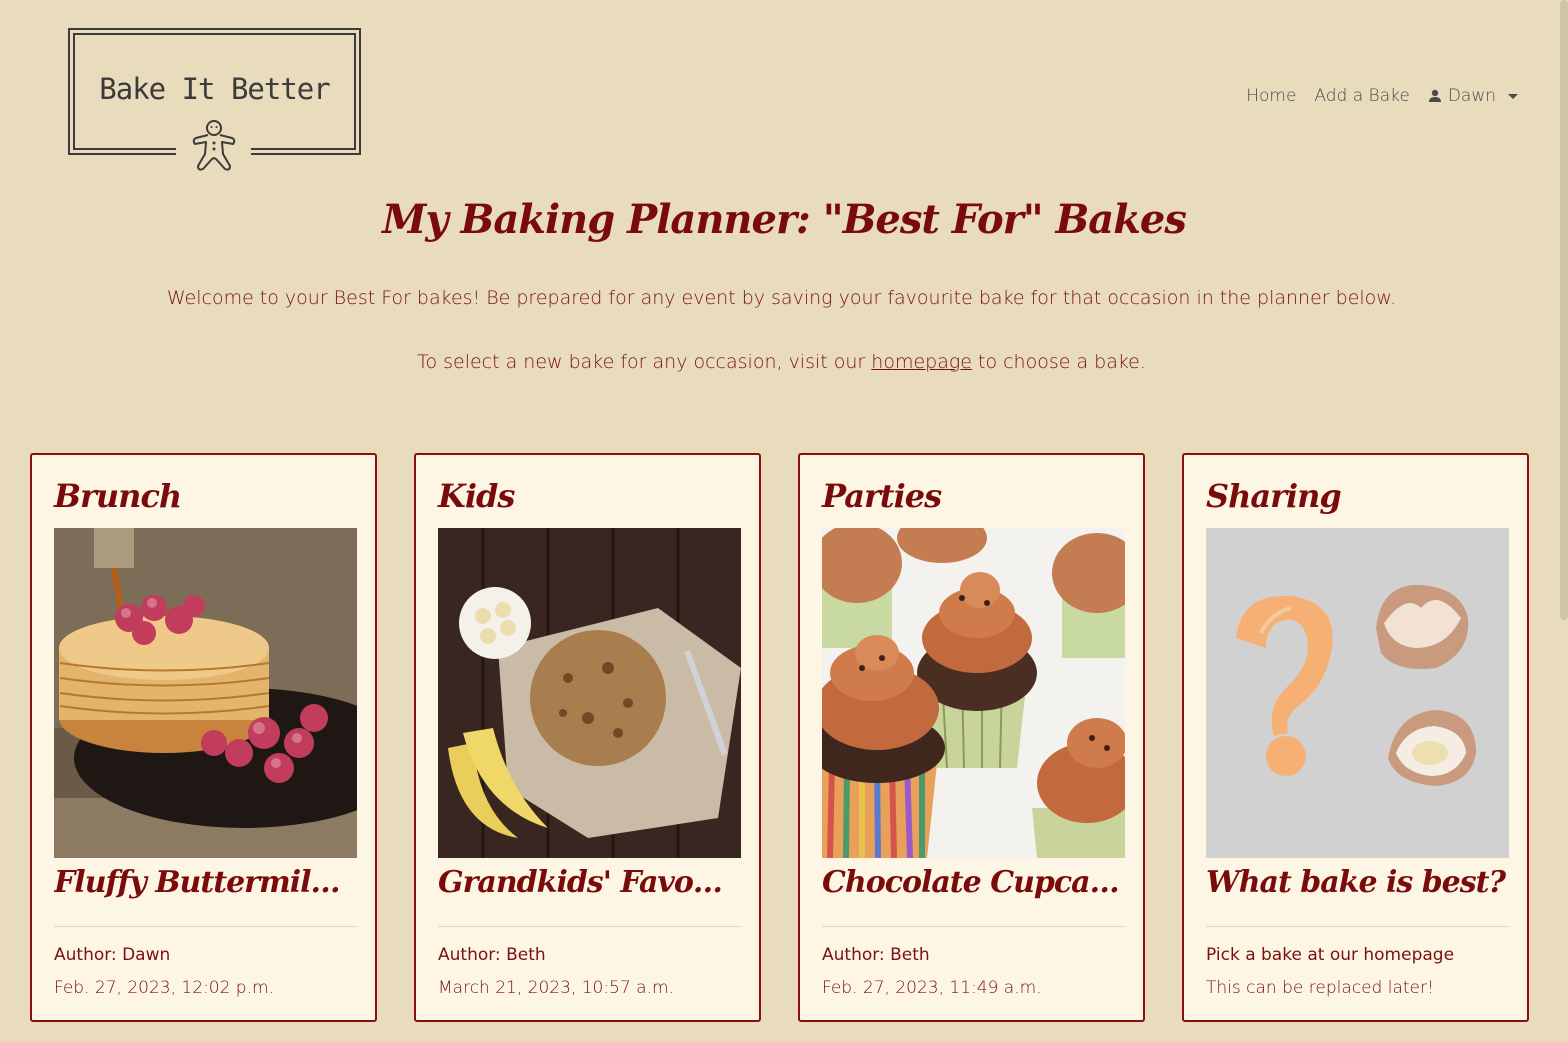 Image resolution: width=1568 pixels, height=1042 pixels. Describe the element at coordinates (1058, 362) in the screenshot. I see `intro2-after: to choose a bake.` at that location.